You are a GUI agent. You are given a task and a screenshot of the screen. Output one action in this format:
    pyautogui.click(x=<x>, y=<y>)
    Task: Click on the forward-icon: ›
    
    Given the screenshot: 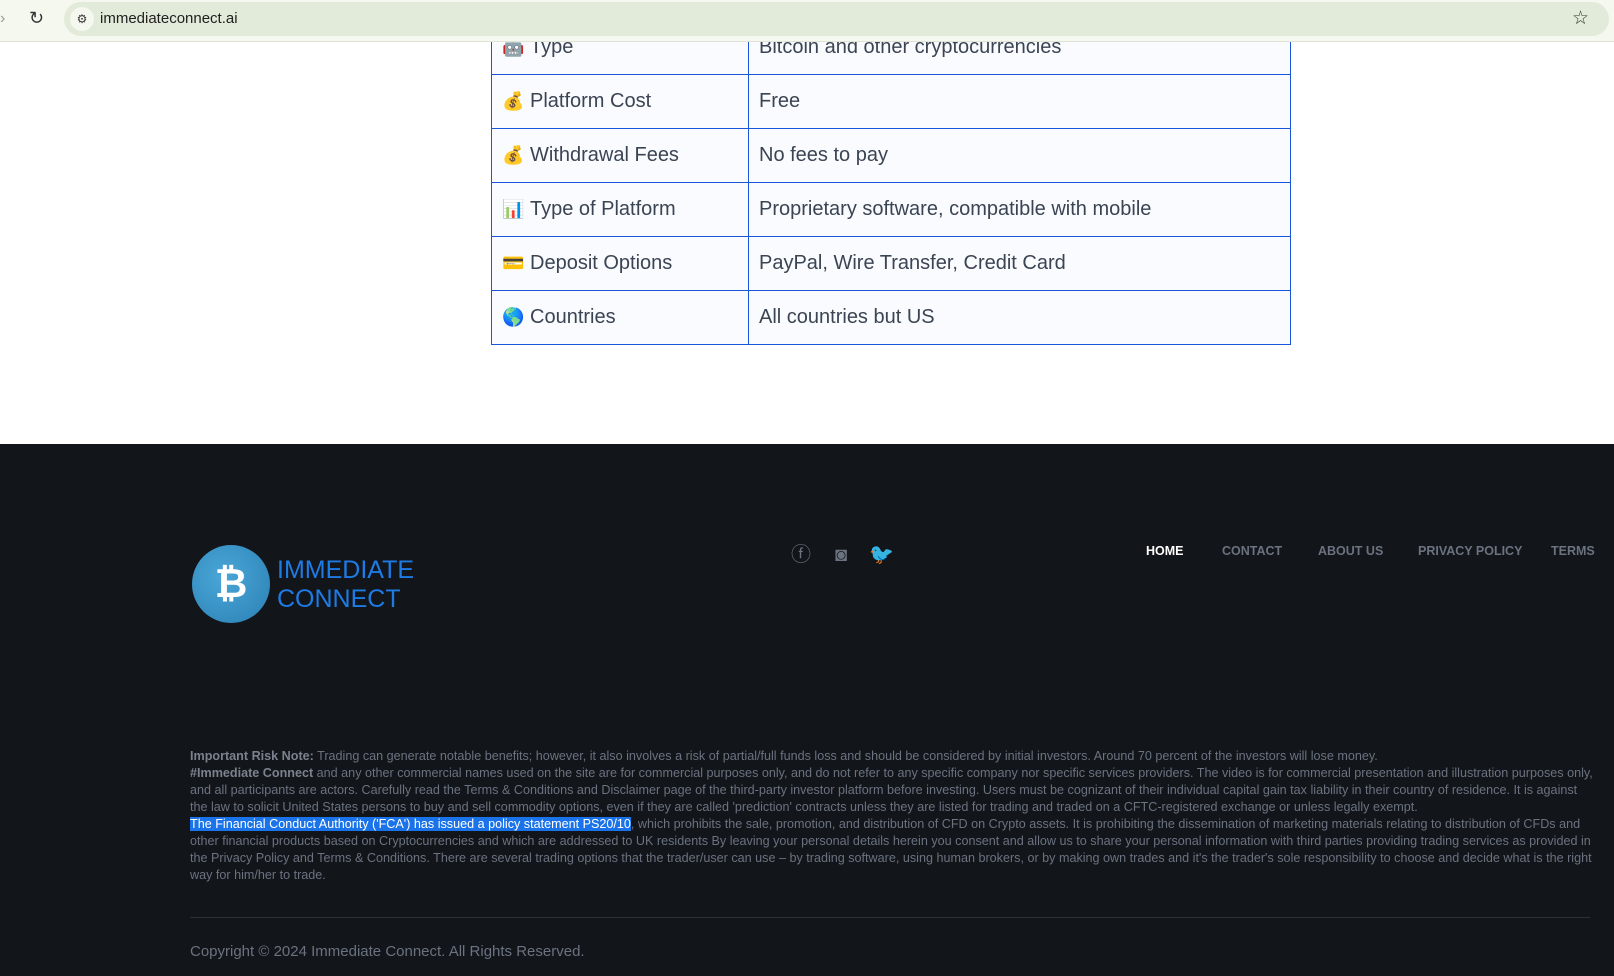 What is the action you would take?
    pyautogui.click(x=2, y=19)
    